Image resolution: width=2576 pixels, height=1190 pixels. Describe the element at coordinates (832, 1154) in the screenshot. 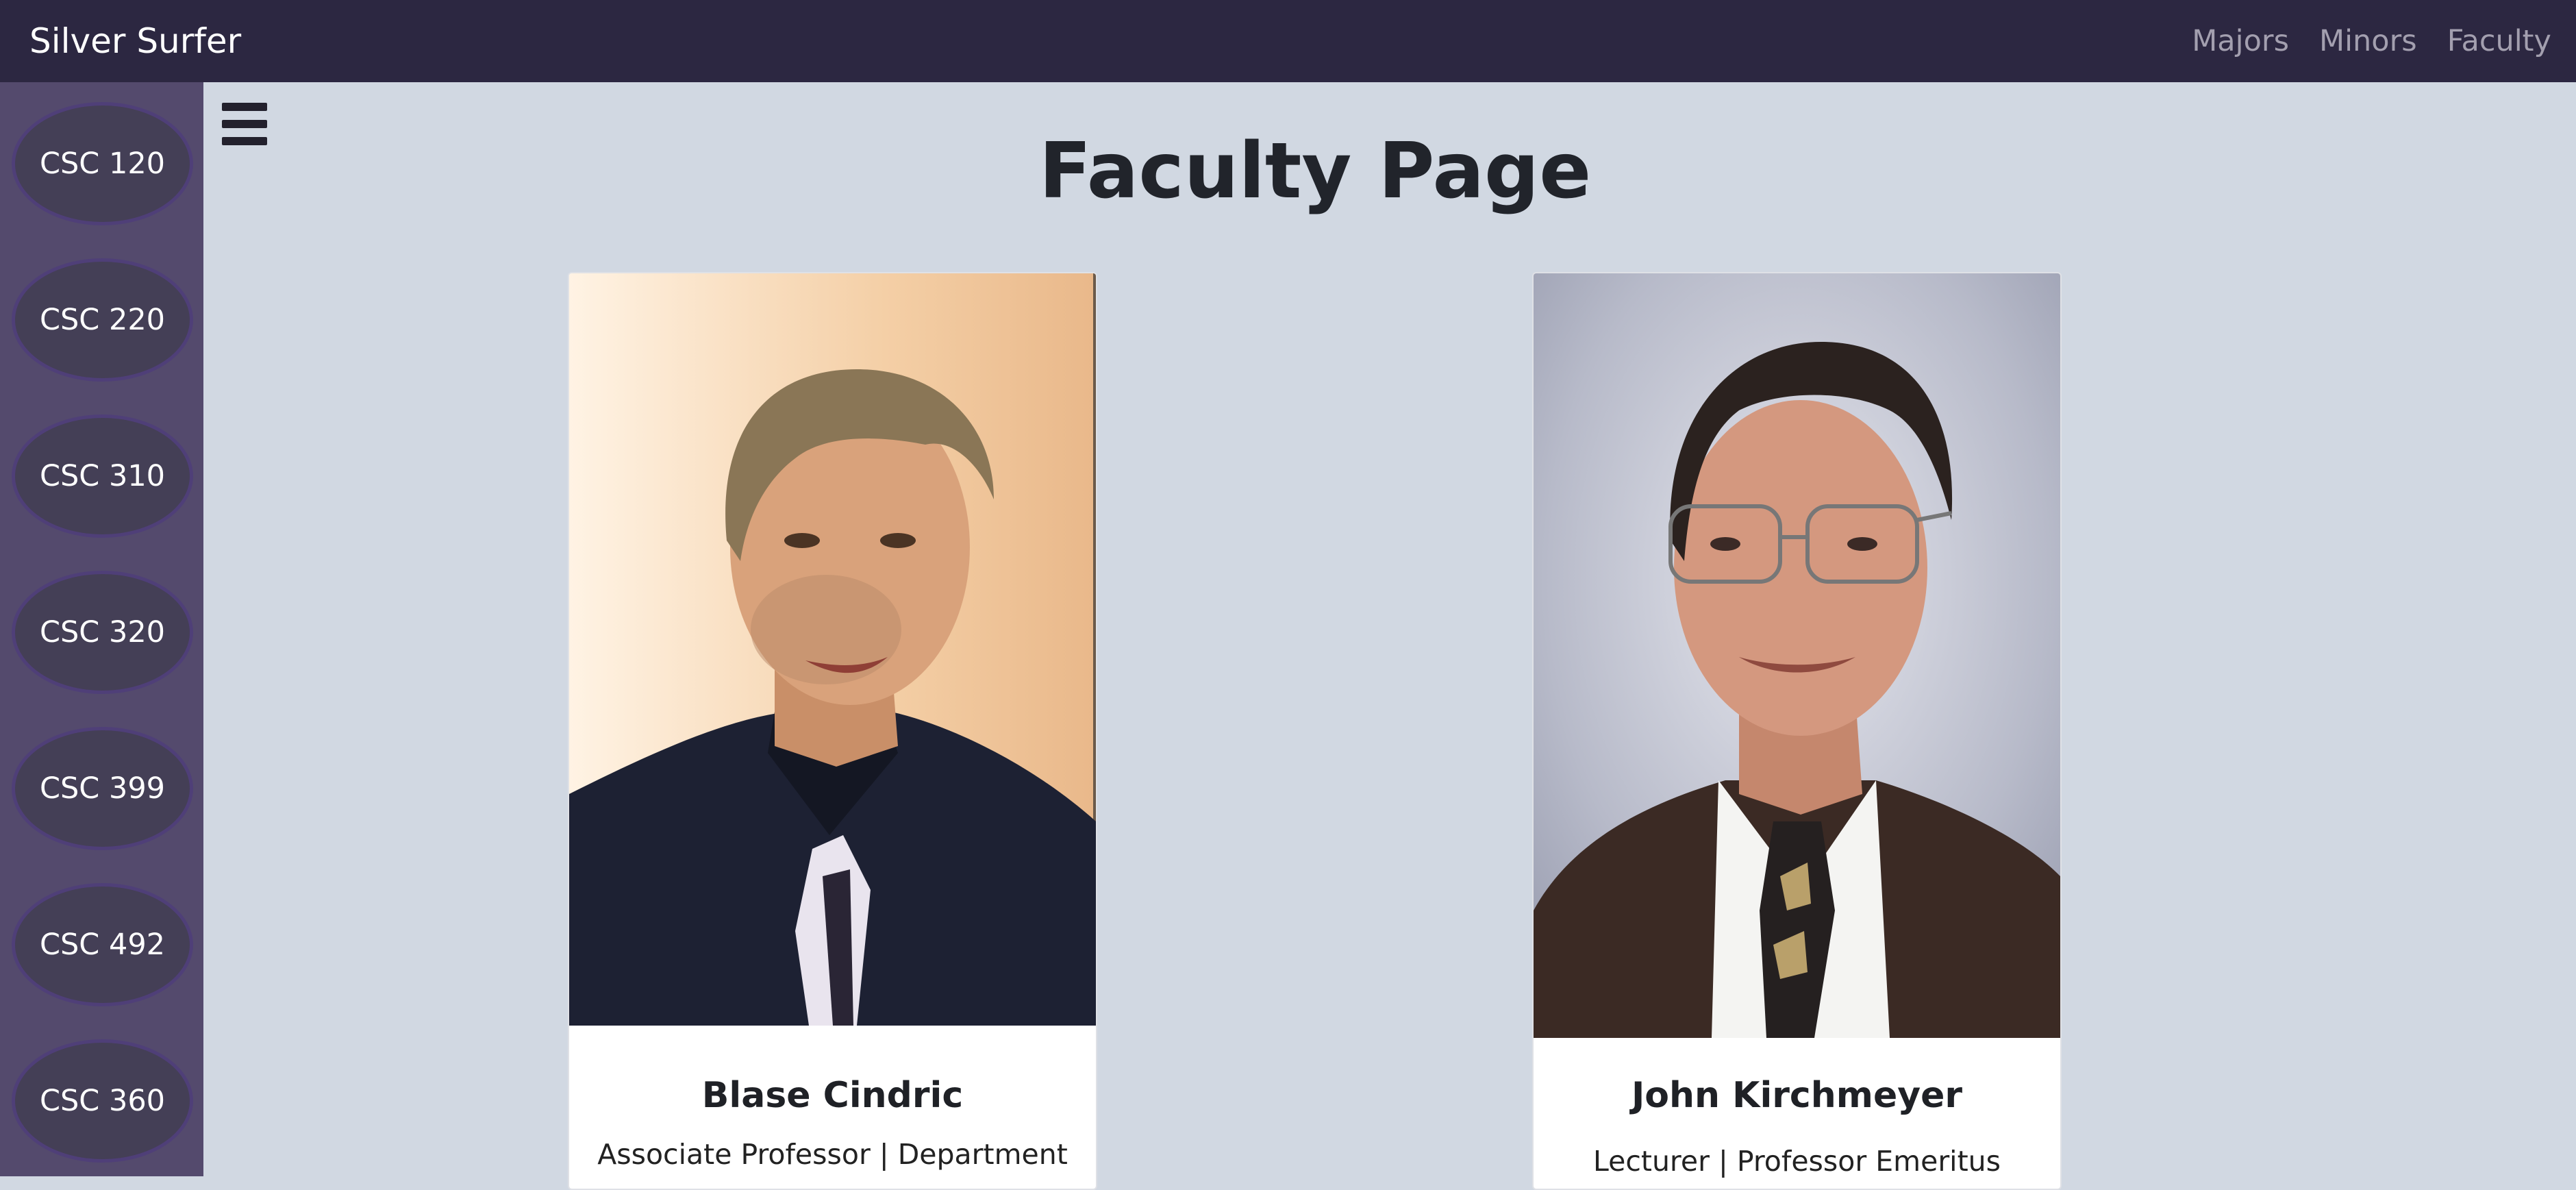

I see `faculty-role: Associate Professor | Department` at that location.